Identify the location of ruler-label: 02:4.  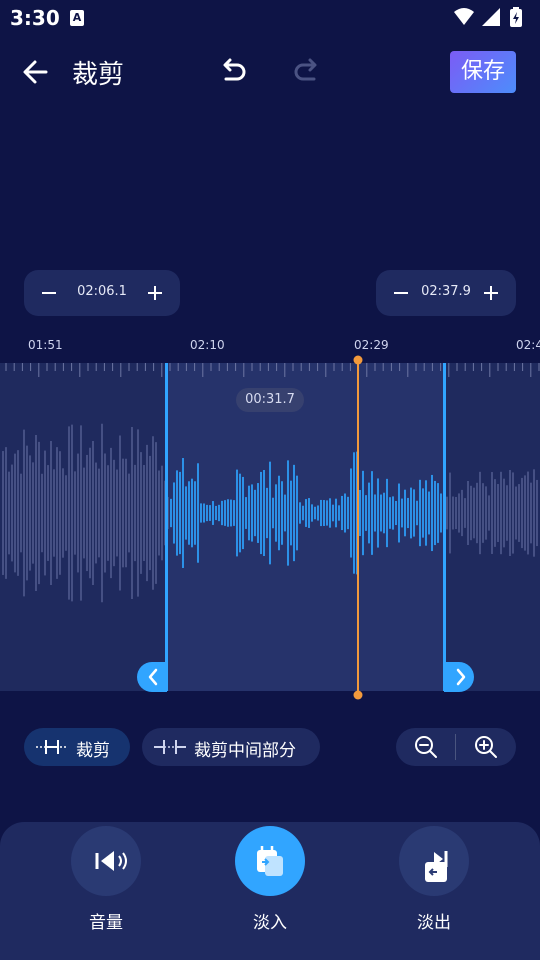
(528, 345).